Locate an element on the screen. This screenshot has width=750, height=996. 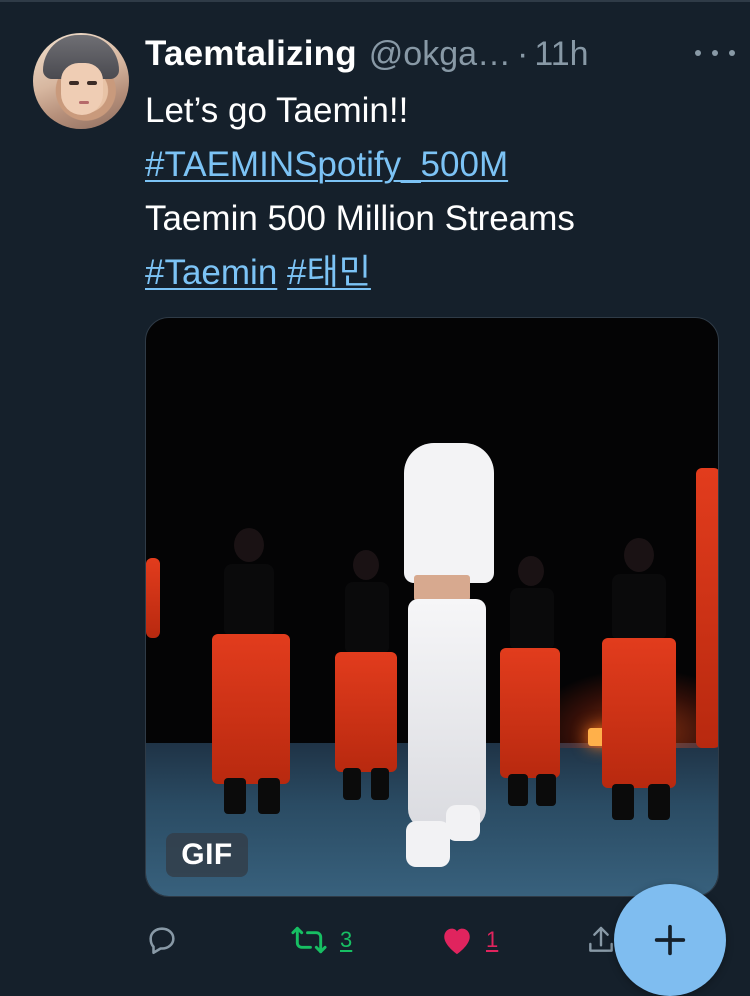
avatar-mouth is located at coordinates (84, 102).